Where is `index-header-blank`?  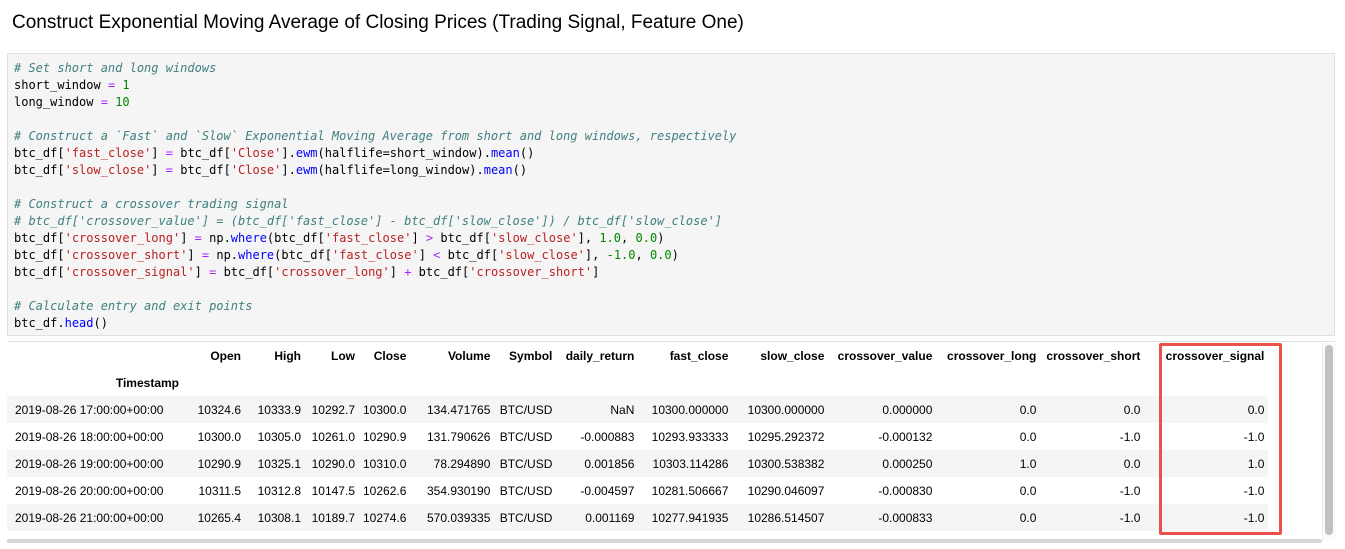
index-header-blank is located at coordinates (95, 355).